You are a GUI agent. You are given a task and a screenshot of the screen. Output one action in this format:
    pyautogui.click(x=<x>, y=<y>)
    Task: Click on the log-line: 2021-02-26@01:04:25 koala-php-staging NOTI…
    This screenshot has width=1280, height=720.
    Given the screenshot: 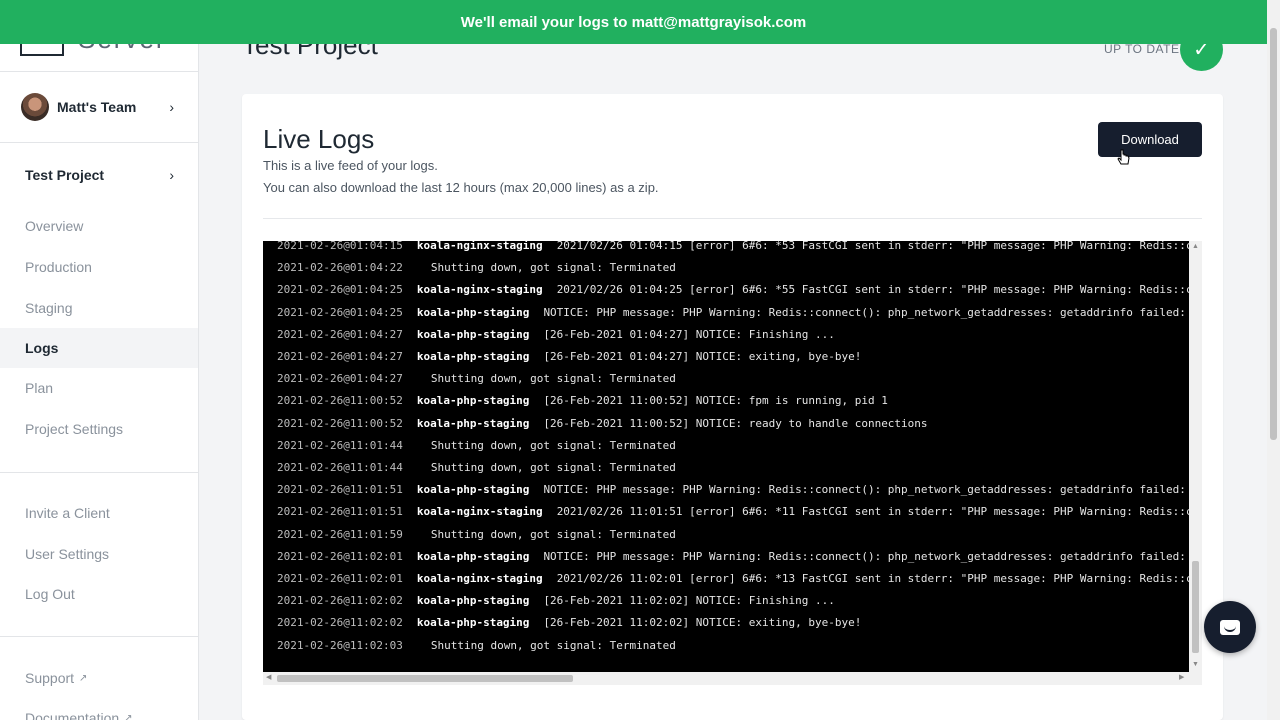 What is the action you would take?
    pyautogui.click(x=733, y=313)
    